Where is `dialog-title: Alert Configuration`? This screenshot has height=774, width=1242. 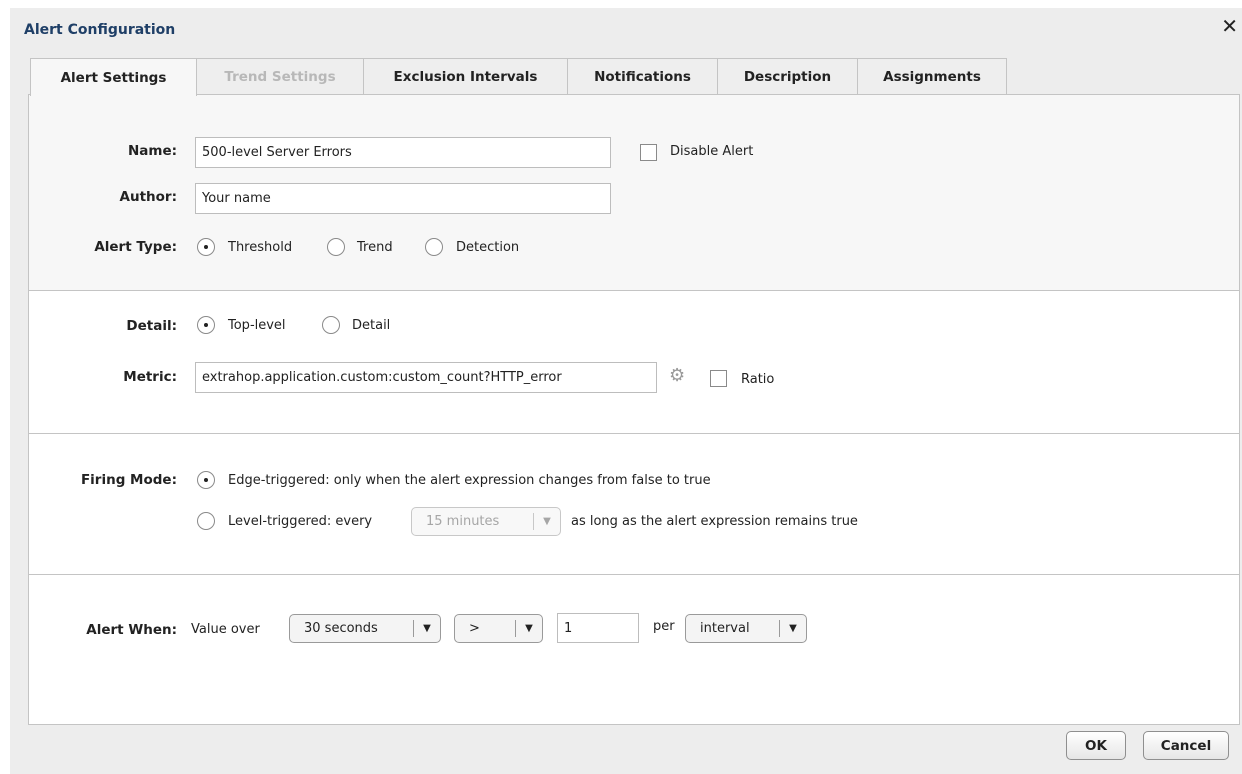
dialog-title: Alert Configuration is located at coordinates (100, 30).